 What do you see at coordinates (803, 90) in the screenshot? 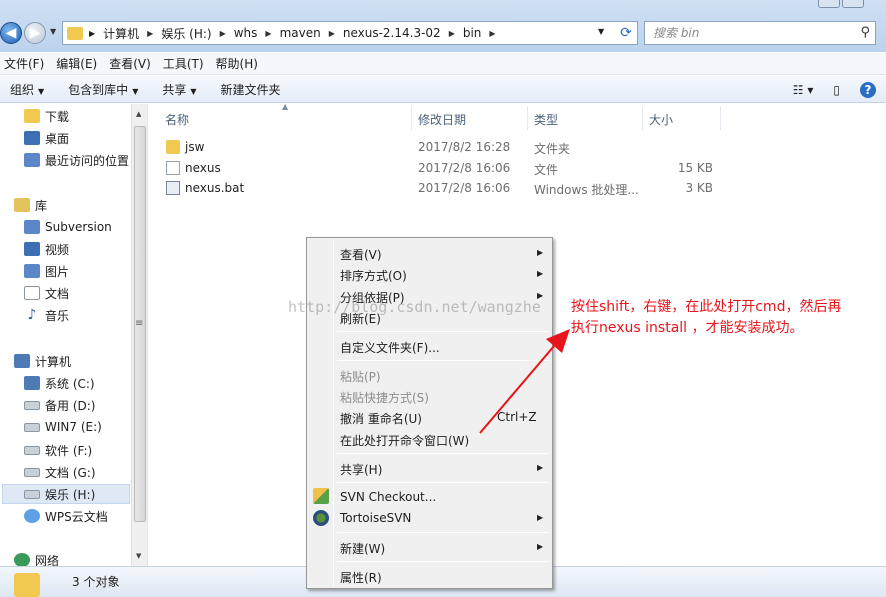
I see `view-options-icon: ☷ ▾` at bounding box center [803, 90].